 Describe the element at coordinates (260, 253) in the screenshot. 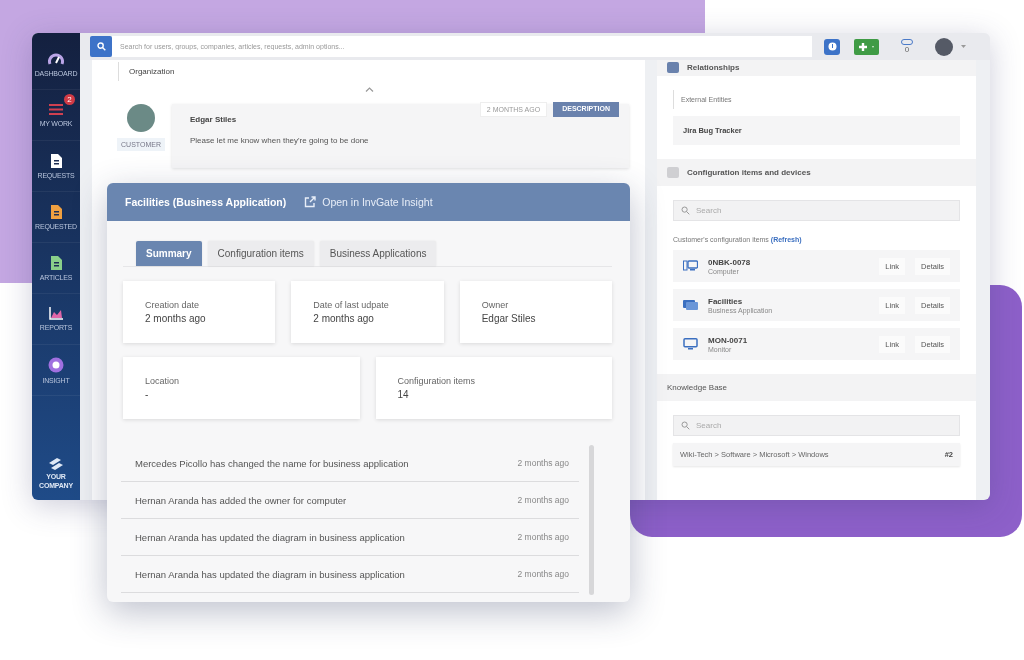

I see `tab: Configuration items` at that location.